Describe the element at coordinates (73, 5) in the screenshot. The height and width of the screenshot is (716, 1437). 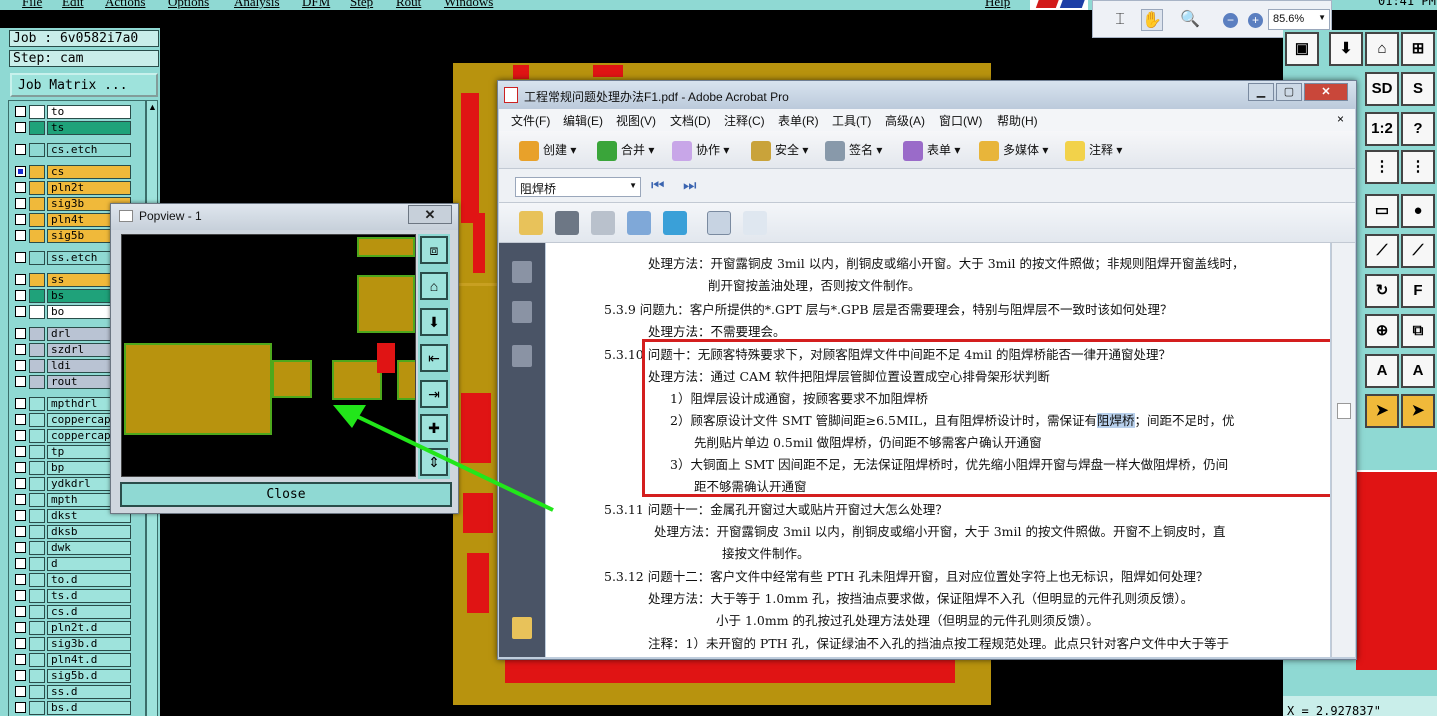
I see `menu-edit: Edit` at that location.